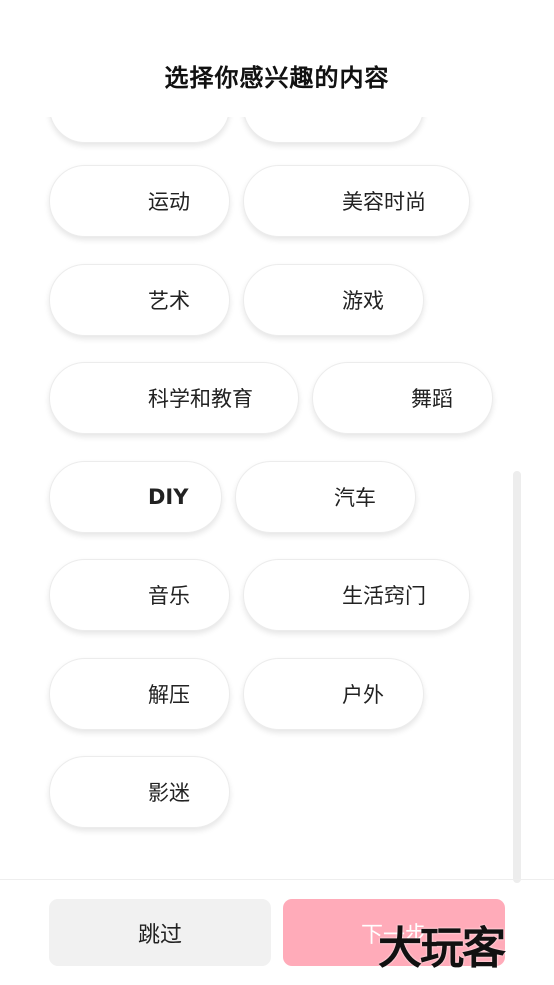 This screenshot has width=554, height=985. Describe the element at coordinates (384, 202) in the screenshot. I see `interest-label: 美容时尚` at that location.